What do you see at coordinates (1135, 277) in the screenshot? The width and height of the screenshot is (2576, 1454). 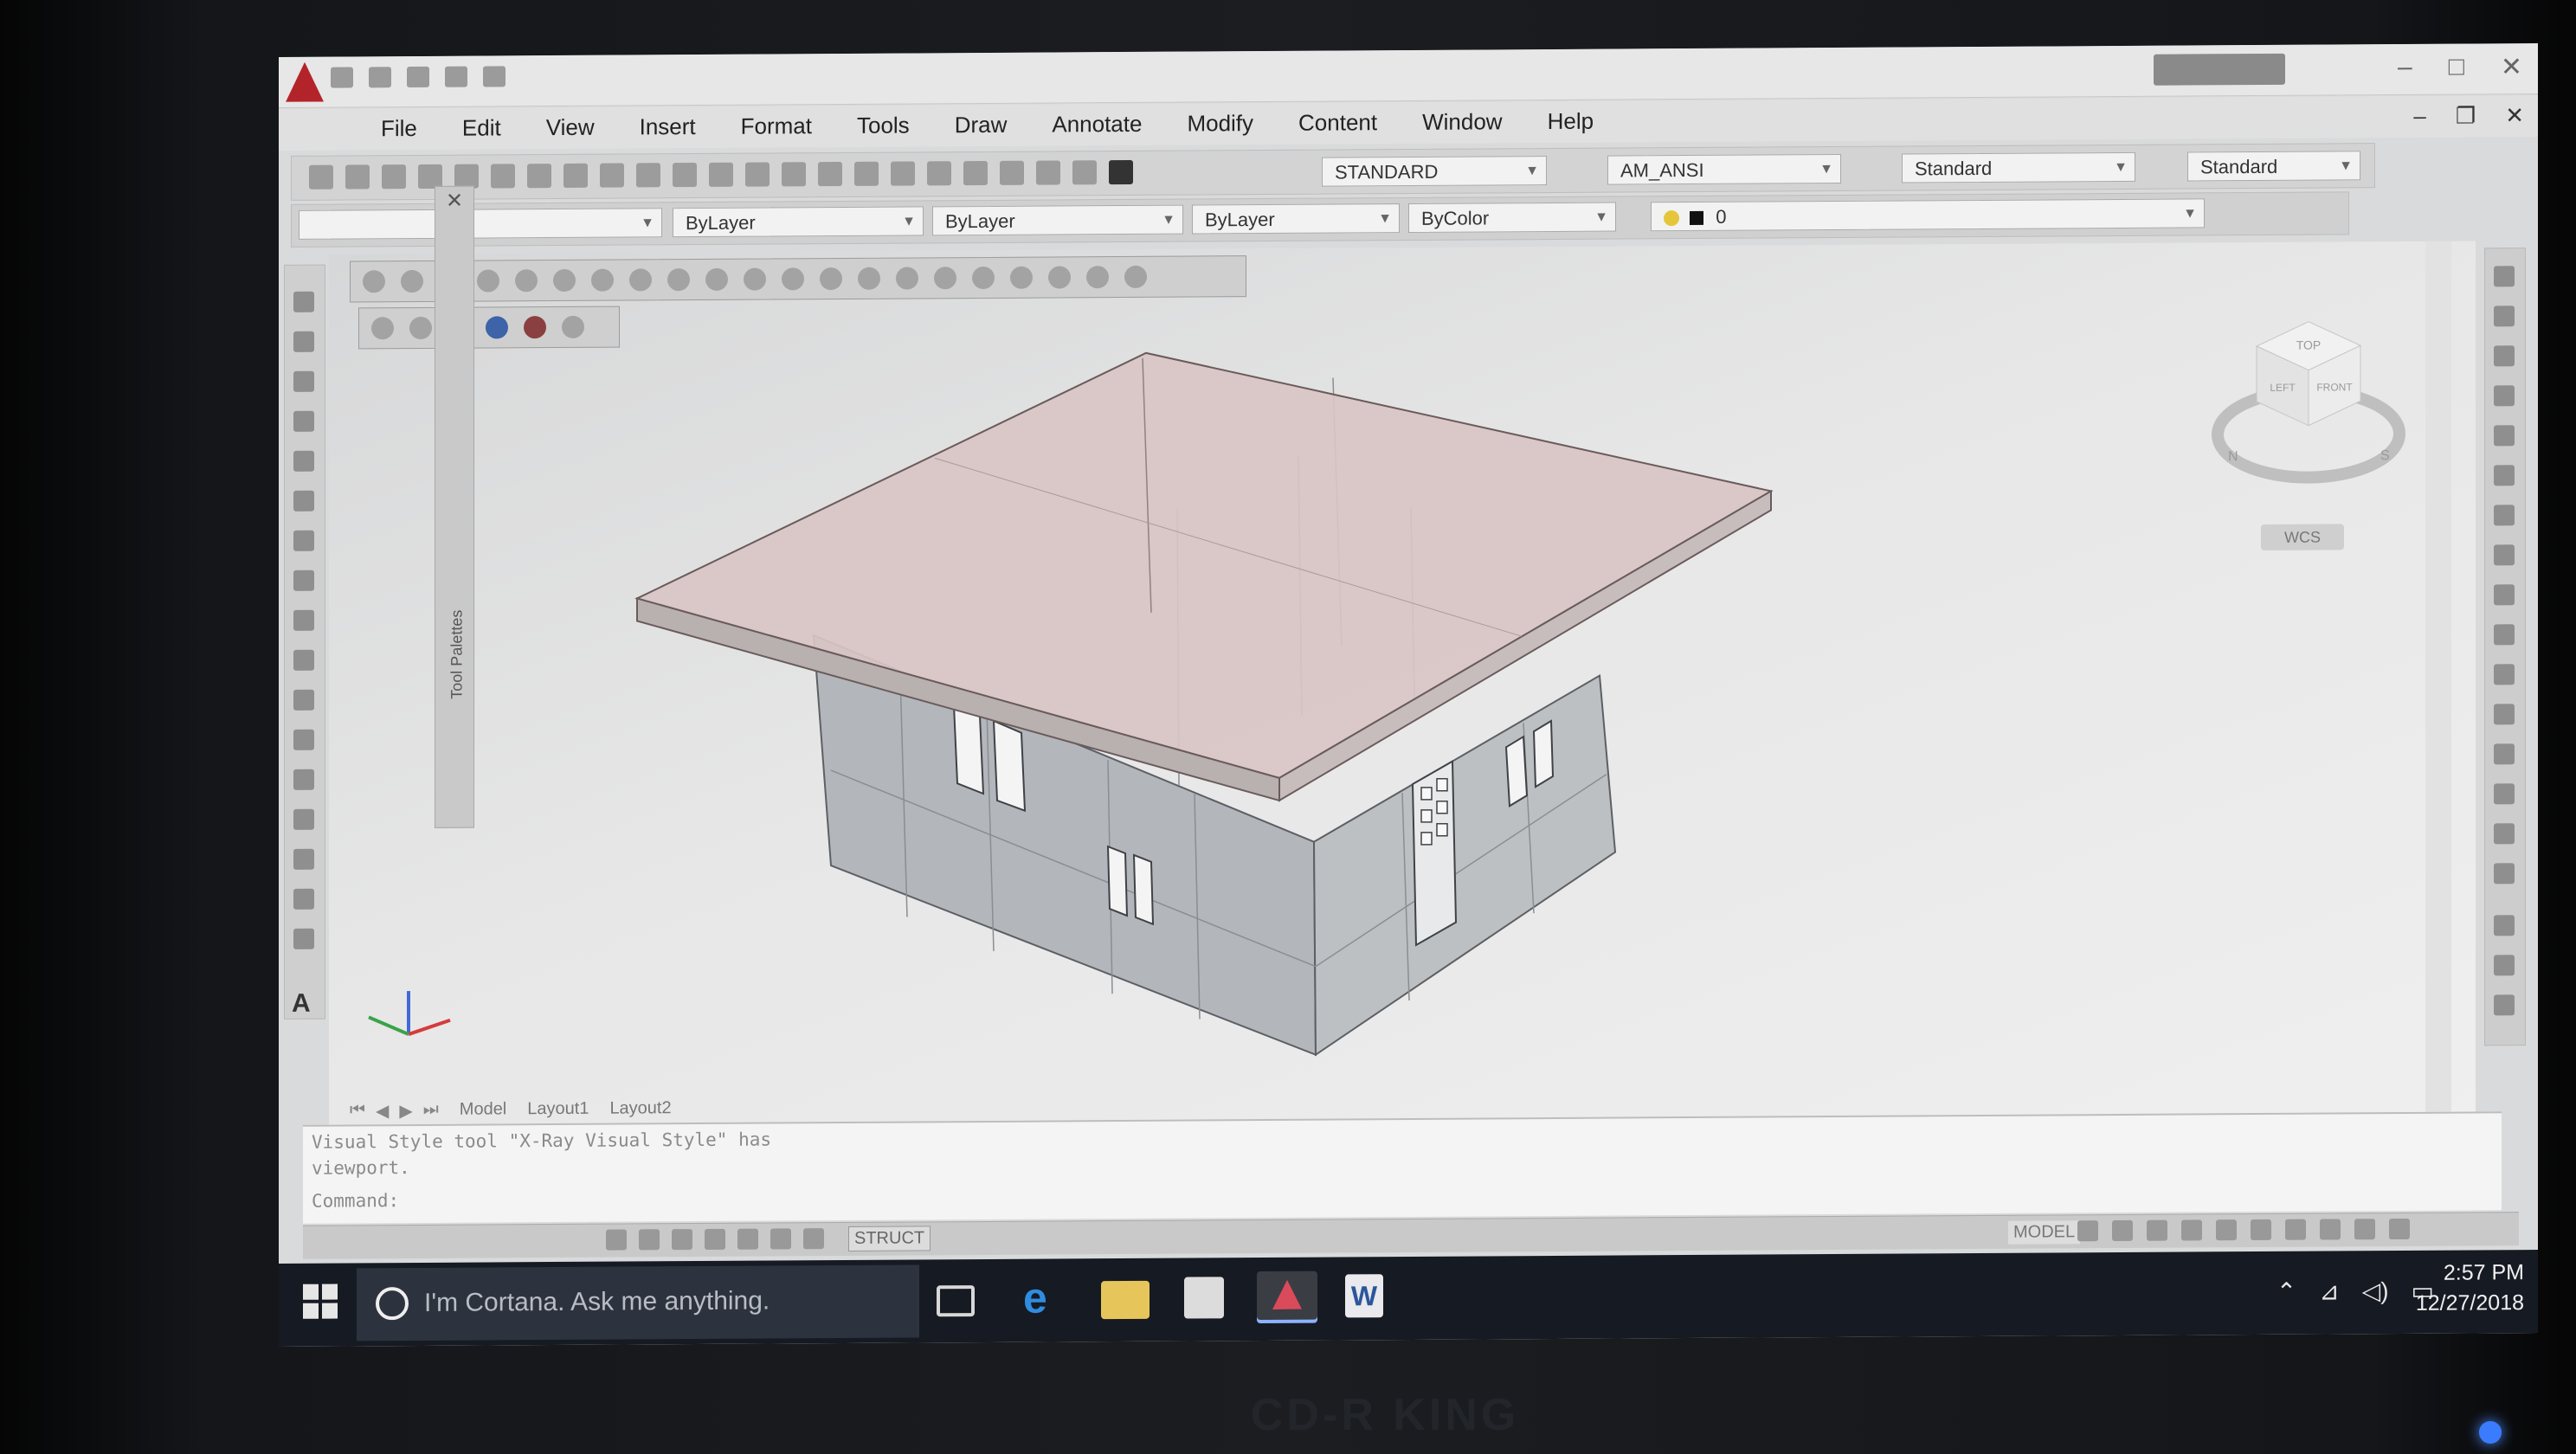 I see `3d-array-icon` at bounding box center [1135, 277].